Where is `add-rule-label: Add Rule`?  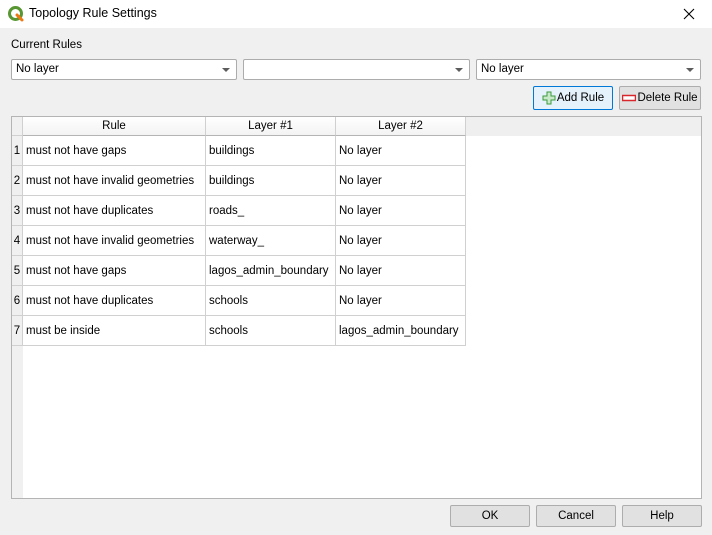
add-rule-label: Add Rule is located at coordinates (580, 98).